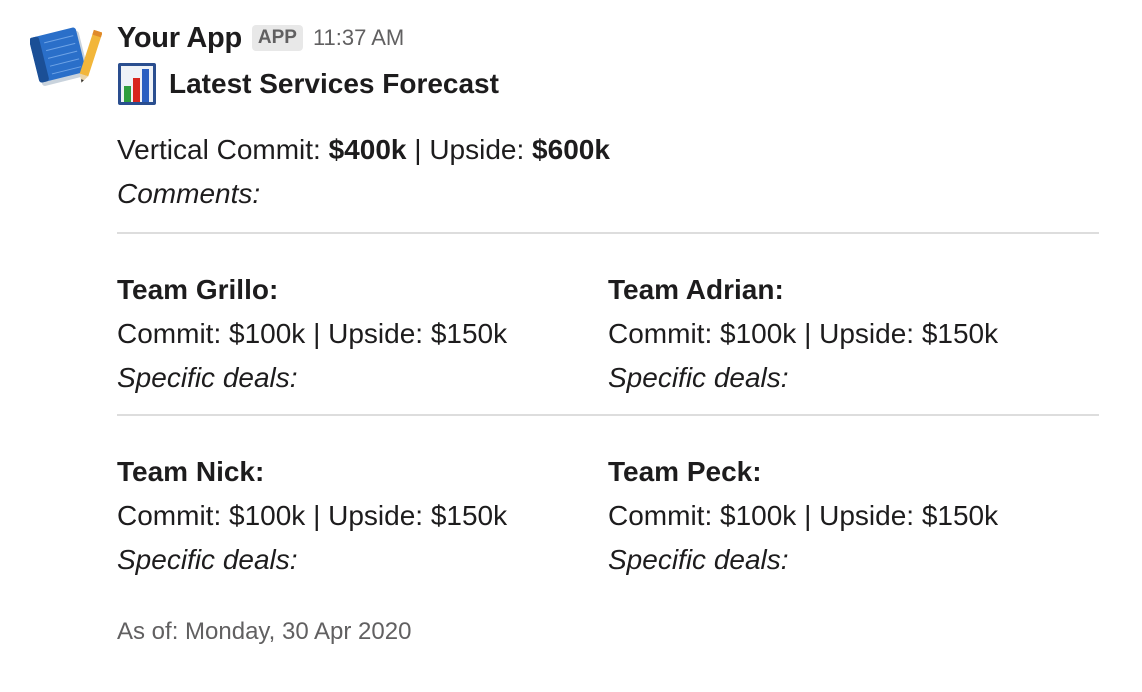 This screenshot has height=692, width=1142. What do you see at coordinates (223, 149) in the screenshot?
I see `summary-commit-label: Vertical Commit:` at bounding box center [223, 149].